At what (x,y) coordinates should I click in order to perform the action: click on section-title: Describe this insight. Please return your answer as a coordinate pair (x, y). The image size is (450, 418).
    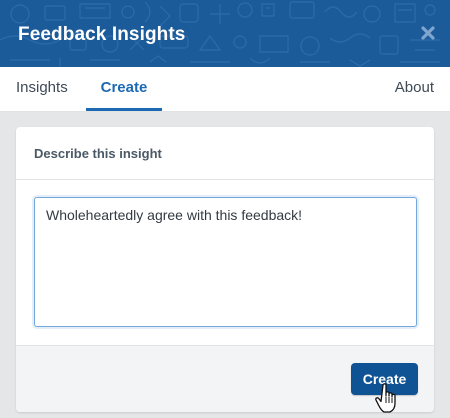
    Looking at the image, I should click on (225, 153).